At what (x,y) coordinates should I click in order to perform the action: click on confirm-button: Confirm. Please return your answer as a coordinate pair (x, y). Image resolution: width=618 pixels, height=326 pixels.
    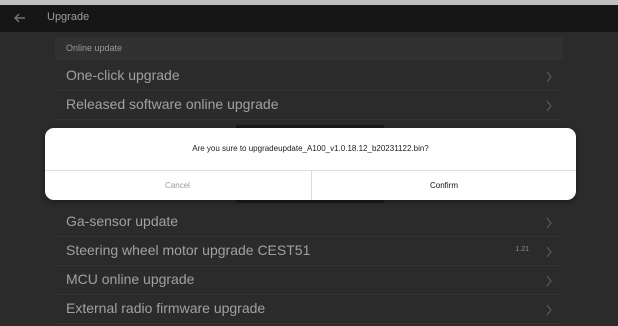
    Looking at the image, I should click on (444, 185).